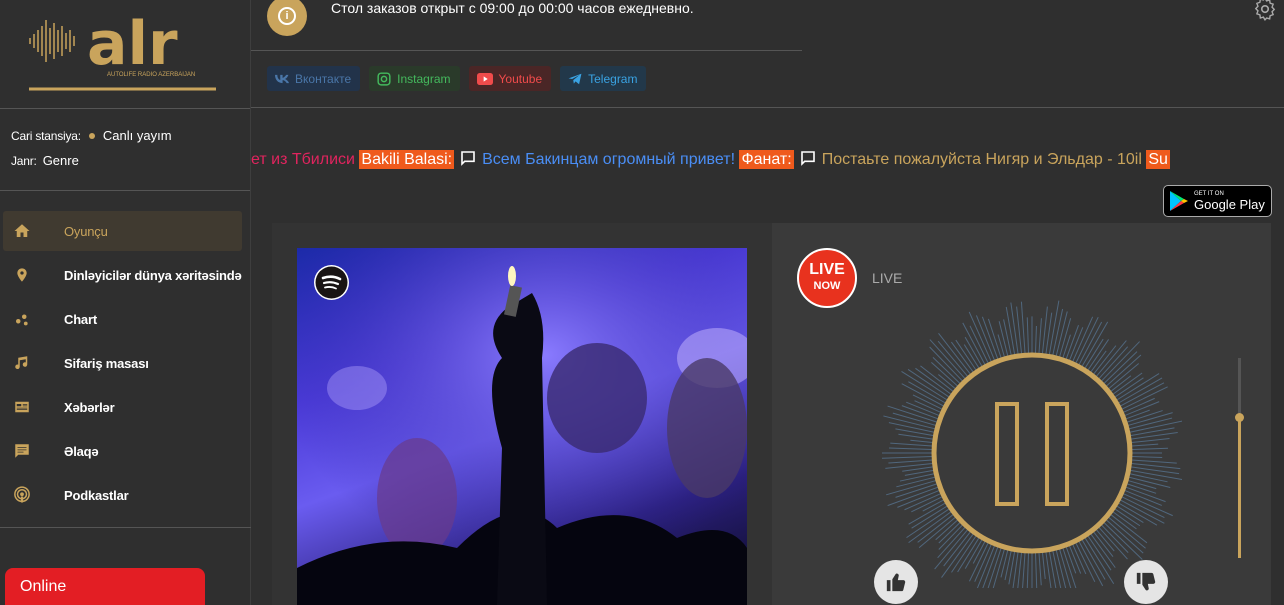  I want to click on like-button, so click(896, 582).